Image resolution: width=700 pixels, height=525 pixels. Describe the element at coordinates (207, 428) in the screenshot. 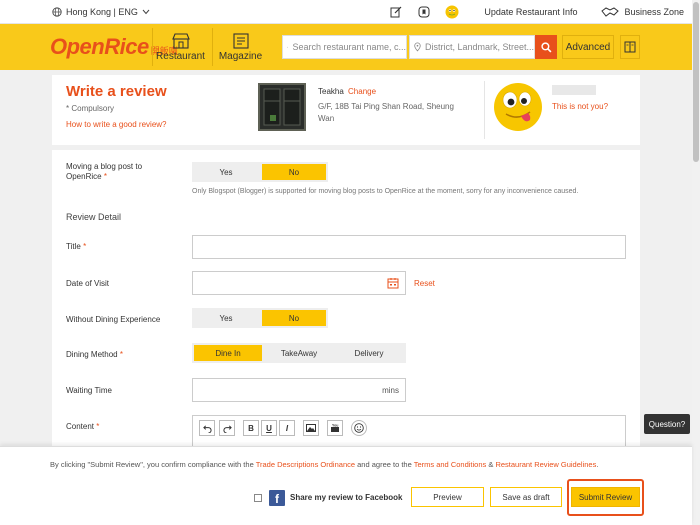

I see `undo-icon` at that location.